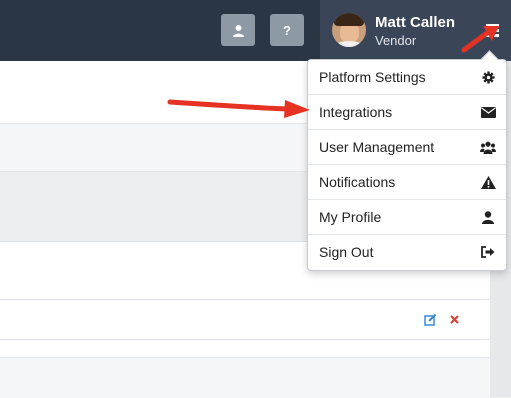 The height and width of the screenshot is (398, 511). What do you see at coordinates (407, 182) in the screenshot?
I see `menu-item-notifications: Notifications` at bounding box center [407, 182].